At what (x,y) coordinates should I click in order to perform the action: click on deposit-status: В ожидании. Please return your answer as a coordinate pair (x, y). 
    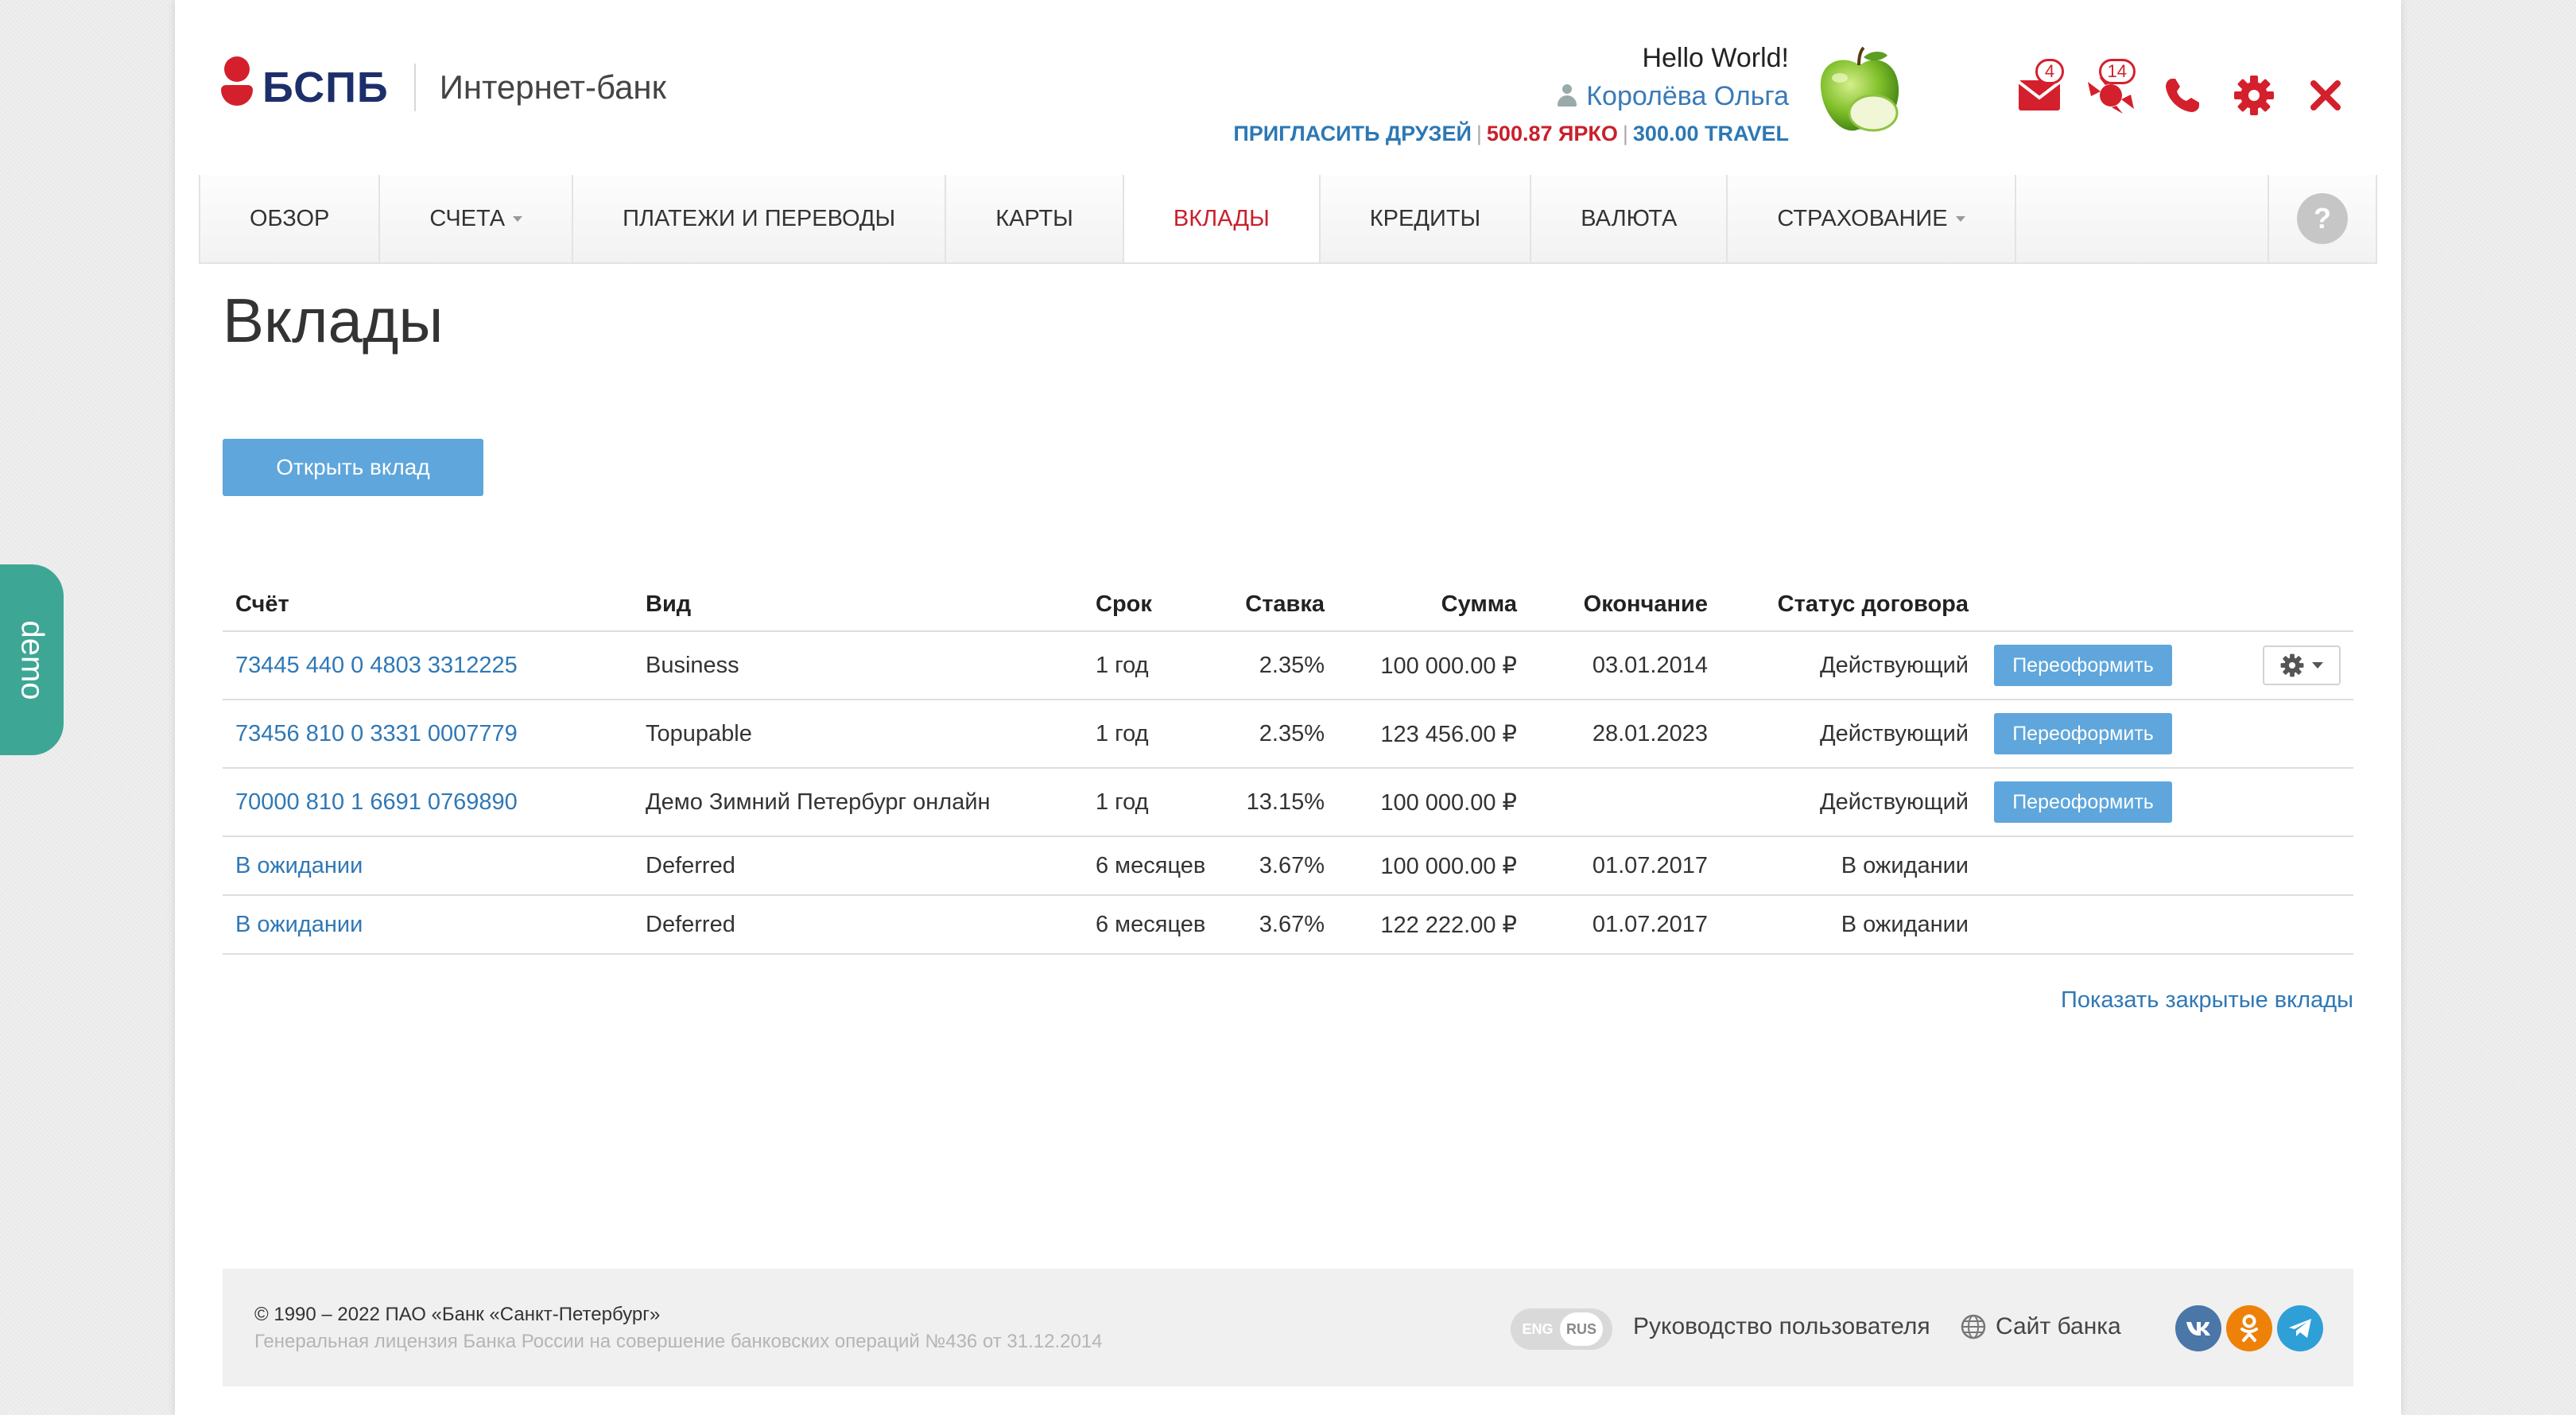
    Looking at the image, I should click on (1851, 866).